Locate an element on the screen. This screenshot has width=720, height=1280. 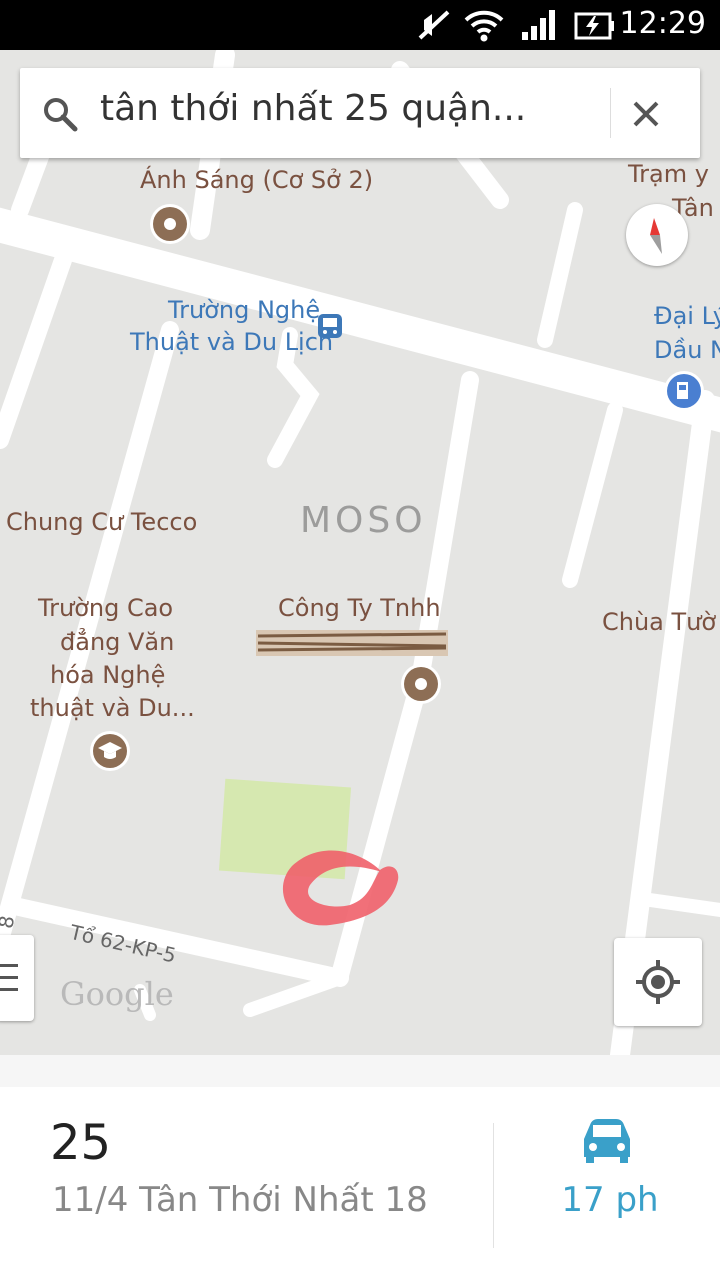
close-icon is located at coordinates (646, 114).